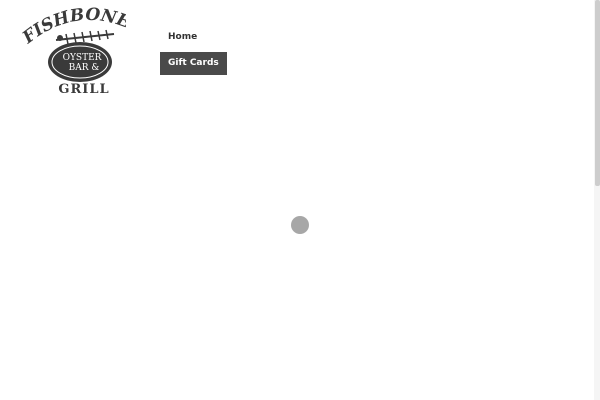 This screenshot has width=600, height=400. I want to click on logo-subtitle-text: GRILL, so click(83, 89).